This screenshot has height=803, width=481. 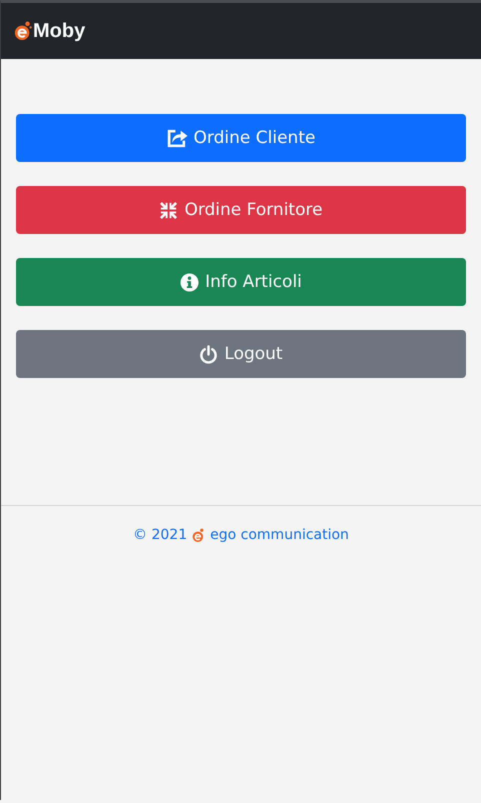 I want to click on menu-button: Logout, so click(x=241, y=354).